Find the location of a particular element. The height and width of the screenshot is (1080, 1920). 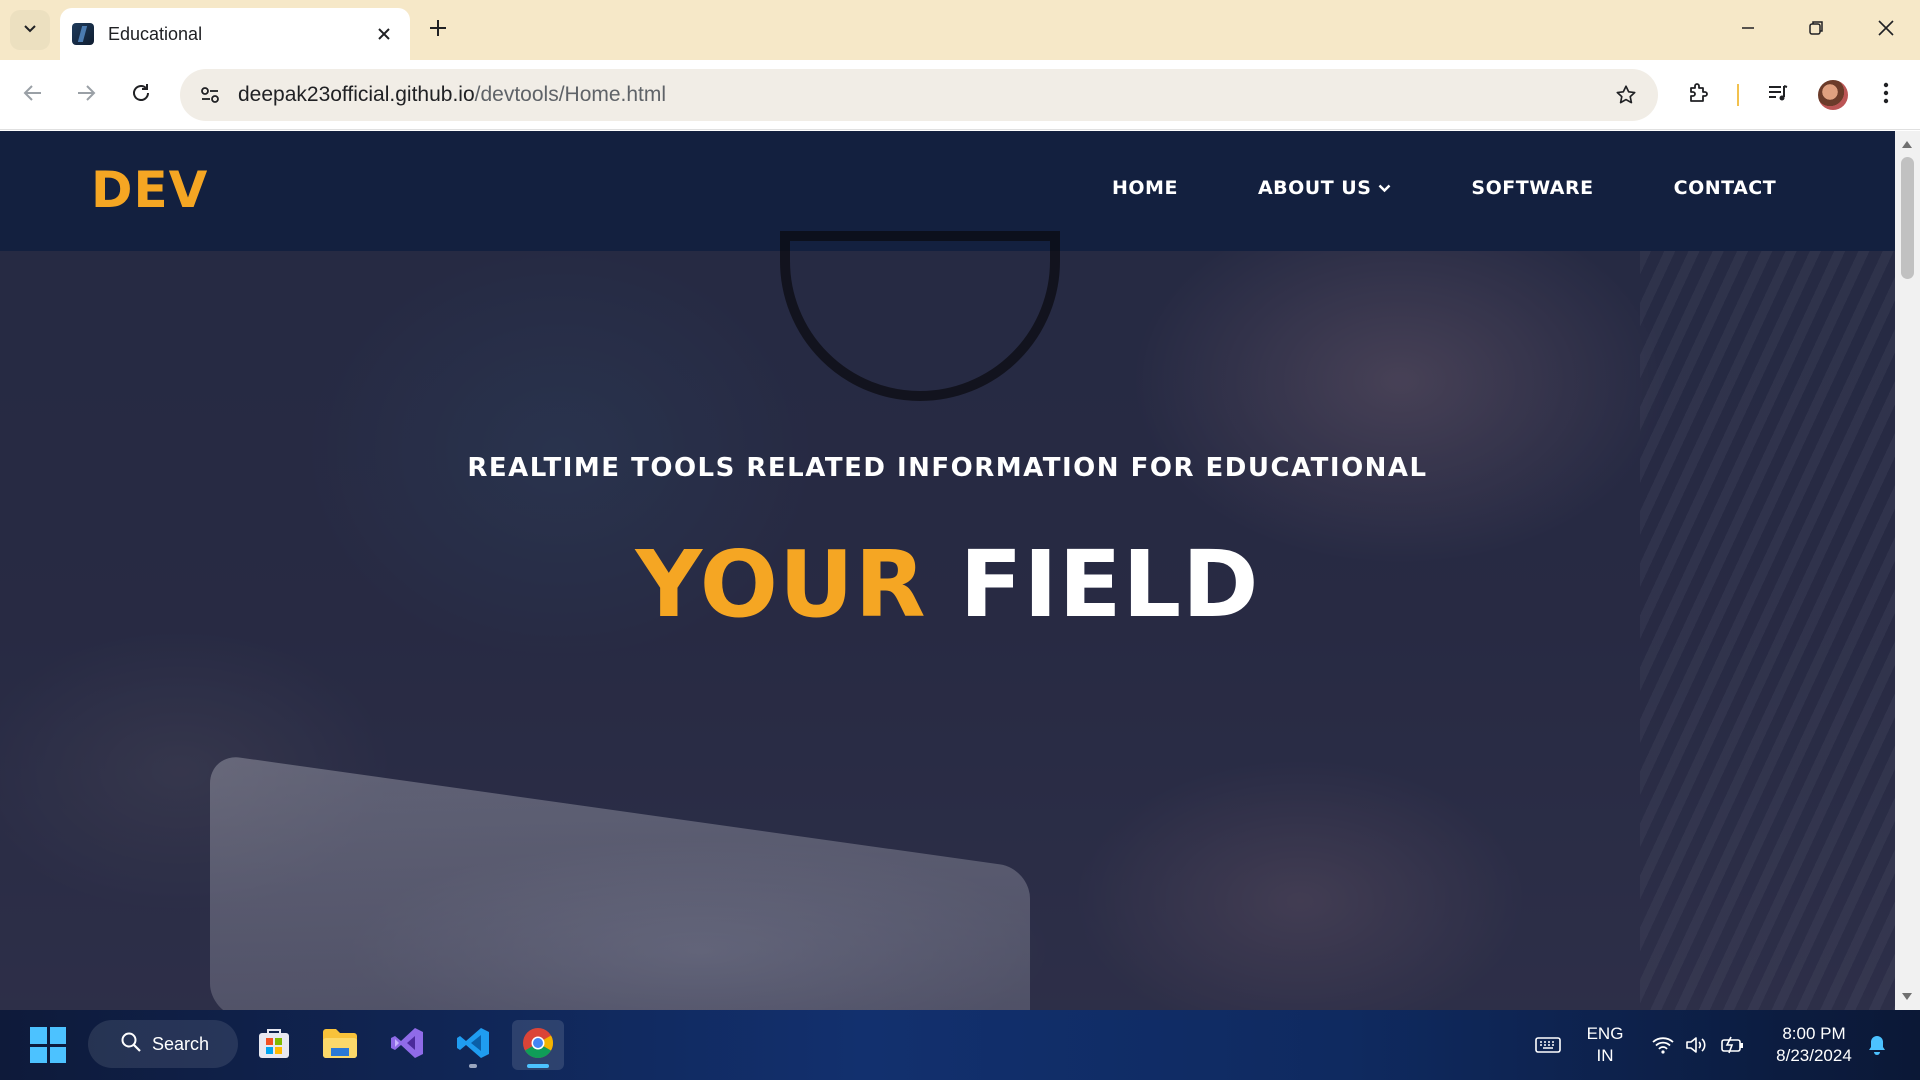

forward-button is located at coordinates (86, 95).